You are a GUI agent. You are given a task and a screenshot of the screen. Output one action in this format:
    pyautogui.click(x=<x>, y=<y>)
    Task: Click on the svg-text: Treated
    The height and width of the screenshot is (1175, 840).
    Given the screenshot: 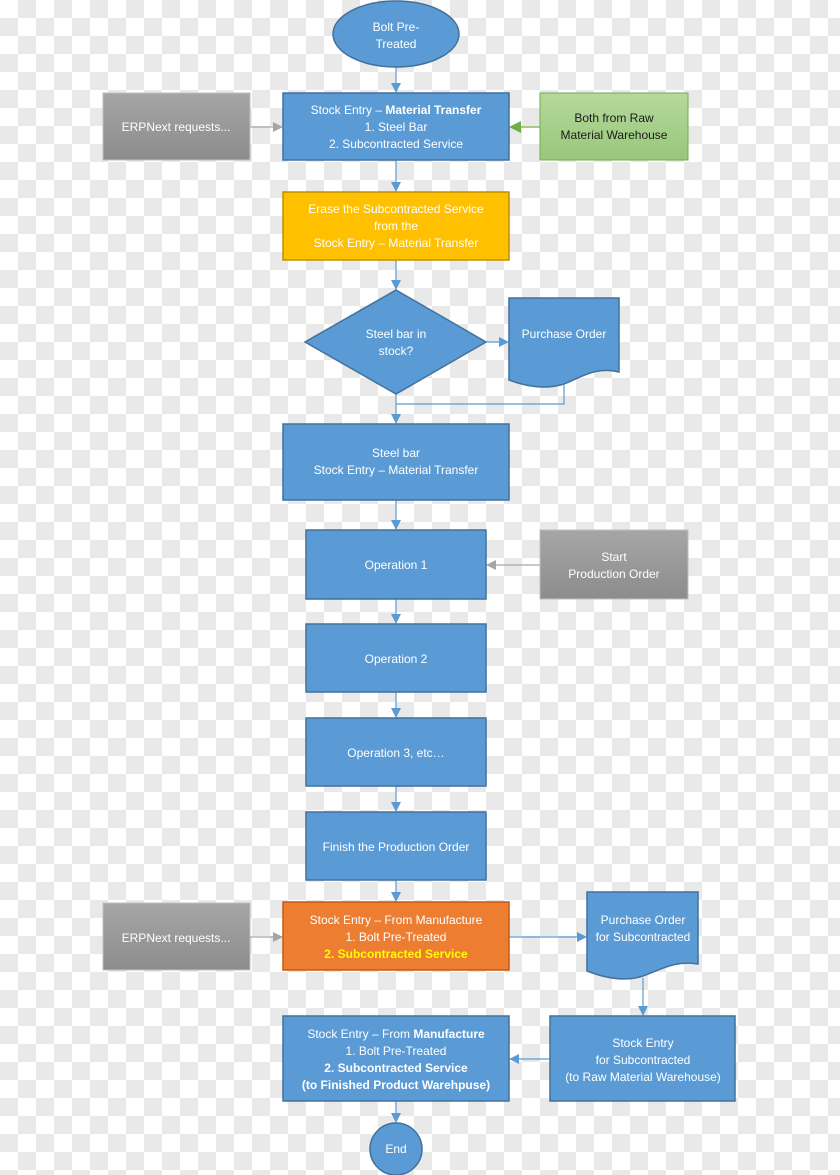 What is the action you would take?
    pyautogui.click(x=396, y=44)
    